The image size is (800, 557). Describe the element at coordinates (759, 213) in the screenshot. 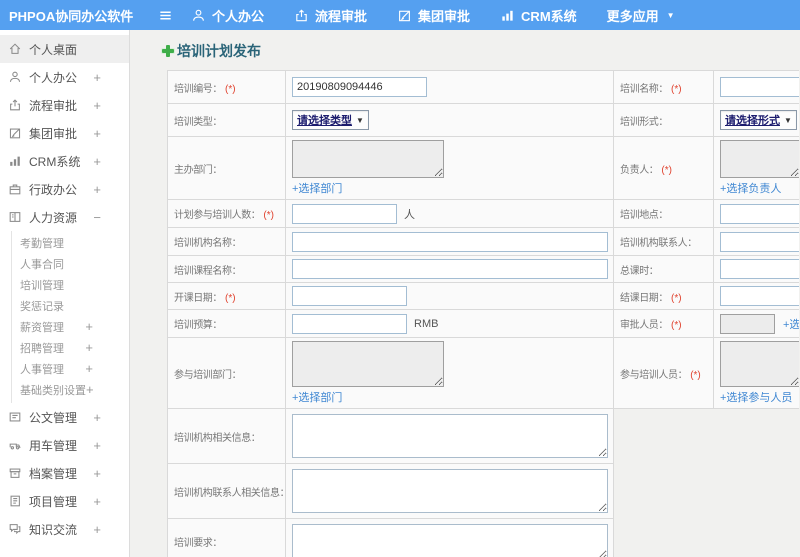

I see `location-input` at that location.